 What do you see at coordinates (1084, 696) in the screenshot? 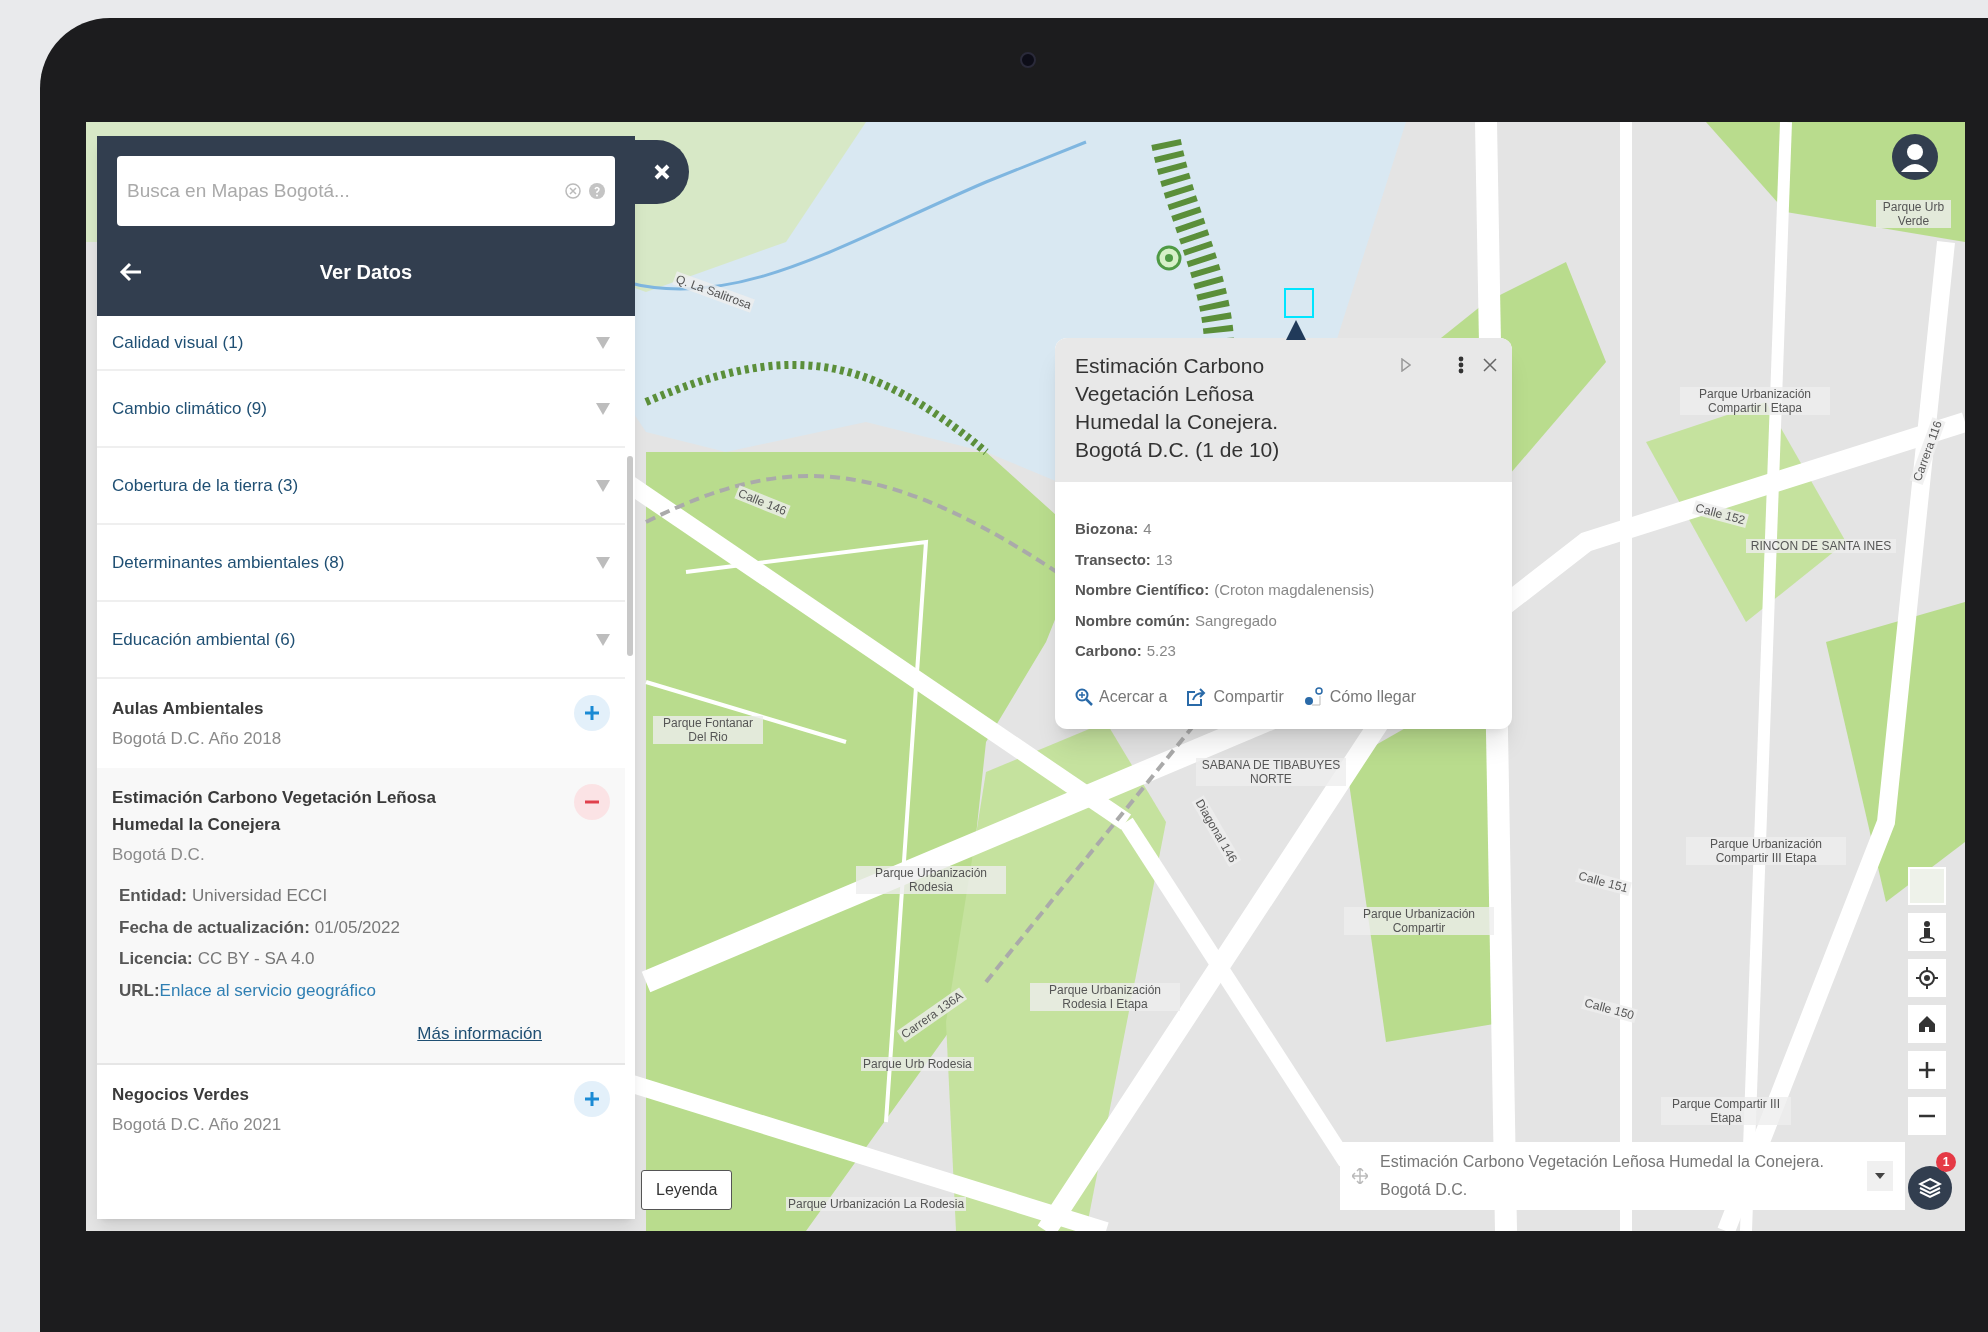
I see `zoom-in-icon` at bounding box center [1084, 696].